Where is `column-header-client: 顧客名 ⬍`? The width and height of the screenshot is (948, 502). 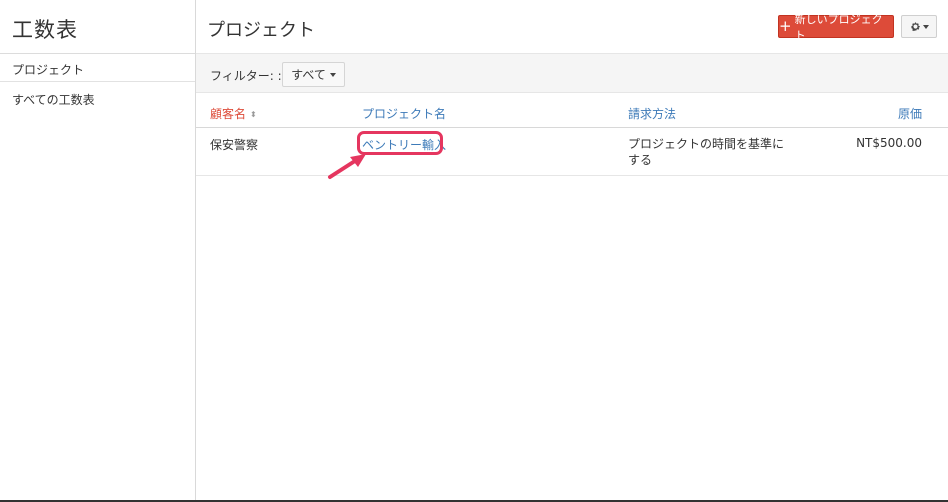
column-header-client: 顧客名 ⬍ is located at coordinates (233, 113).